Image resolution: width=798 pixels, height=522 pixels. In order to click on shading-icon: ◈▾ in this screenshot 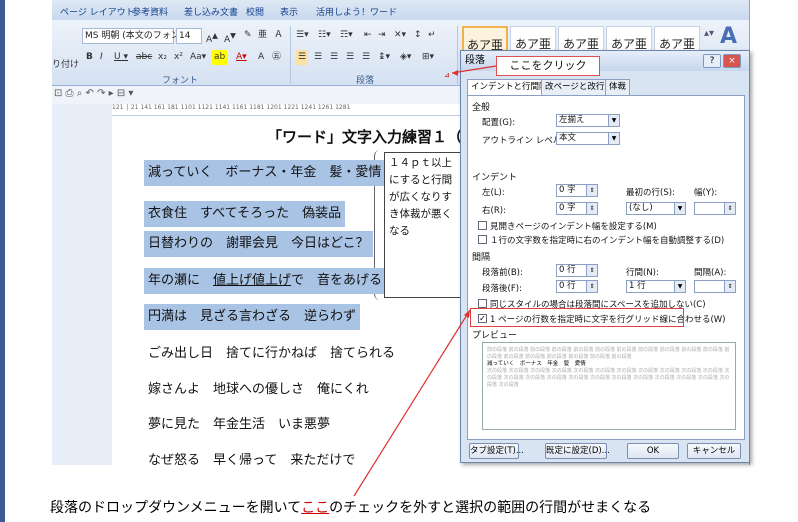, I will do `click(405, 57)`.